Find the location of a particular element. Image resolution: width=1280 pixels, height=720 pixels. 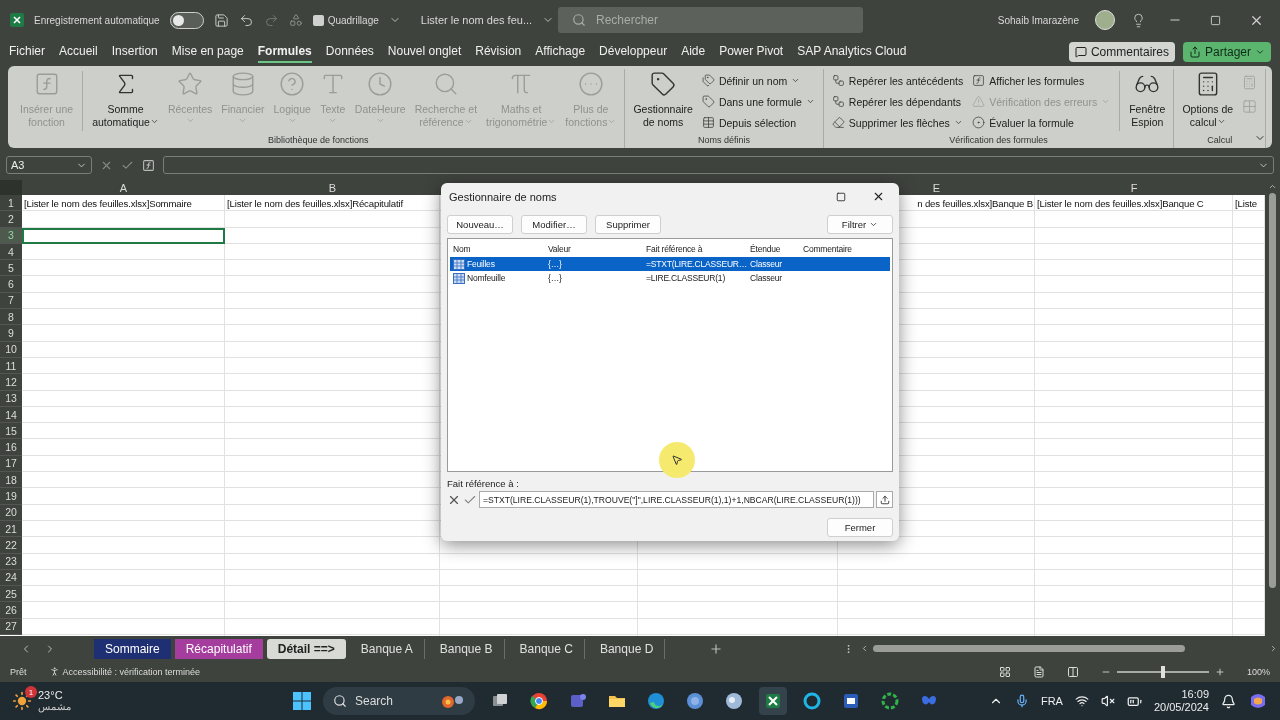

row-number: 26 is located at coordinates (11, 610).